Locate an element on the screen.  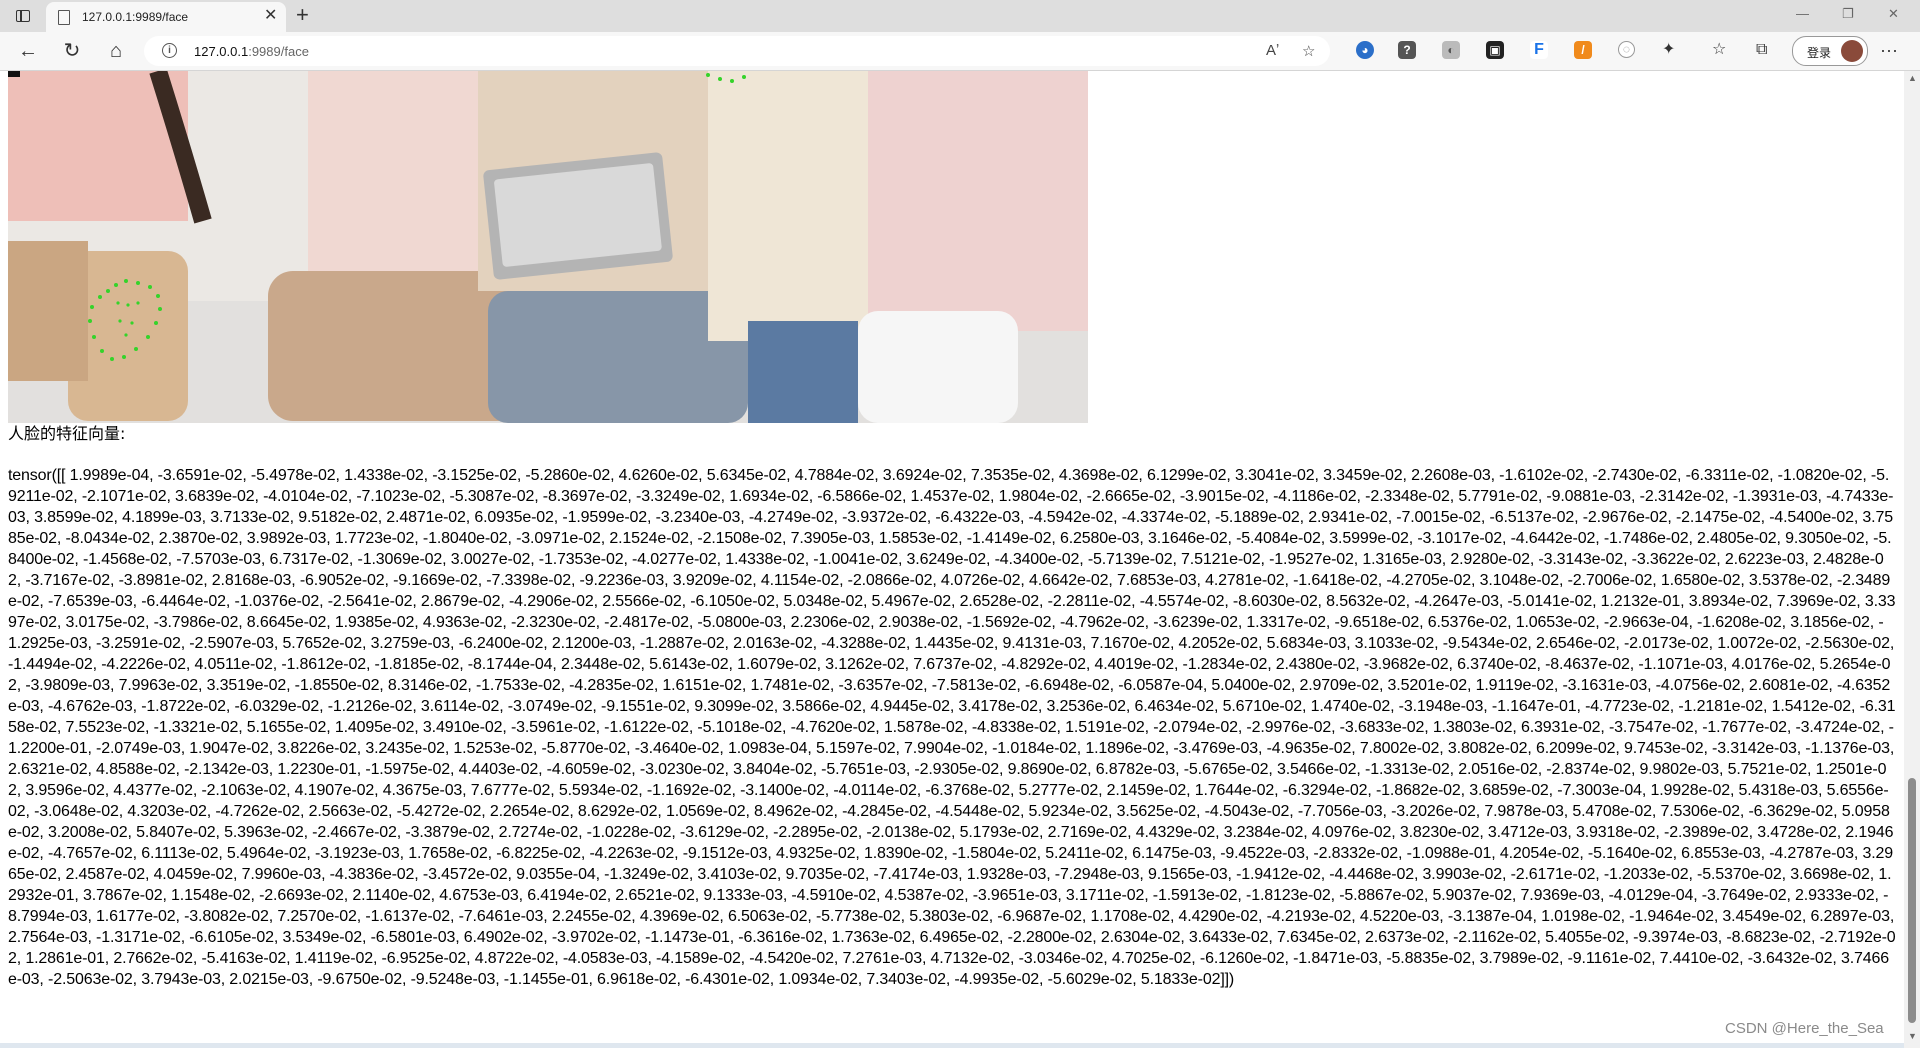
extensions-icon: ✦ is located at coordinates (1668, 50).